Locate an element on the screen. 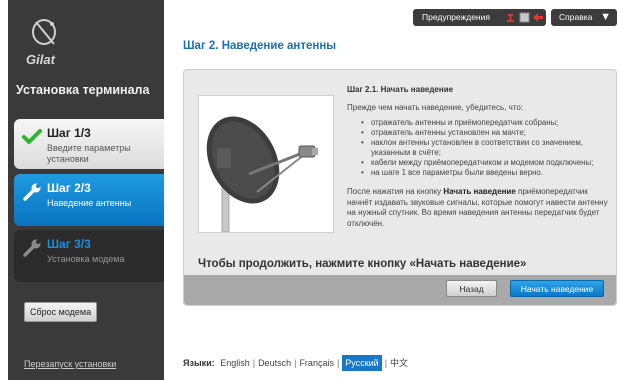 Image resolution: width=627 pixels, height=380 pixels. language-chinese: 中文 is located at coordinates (399, 363).